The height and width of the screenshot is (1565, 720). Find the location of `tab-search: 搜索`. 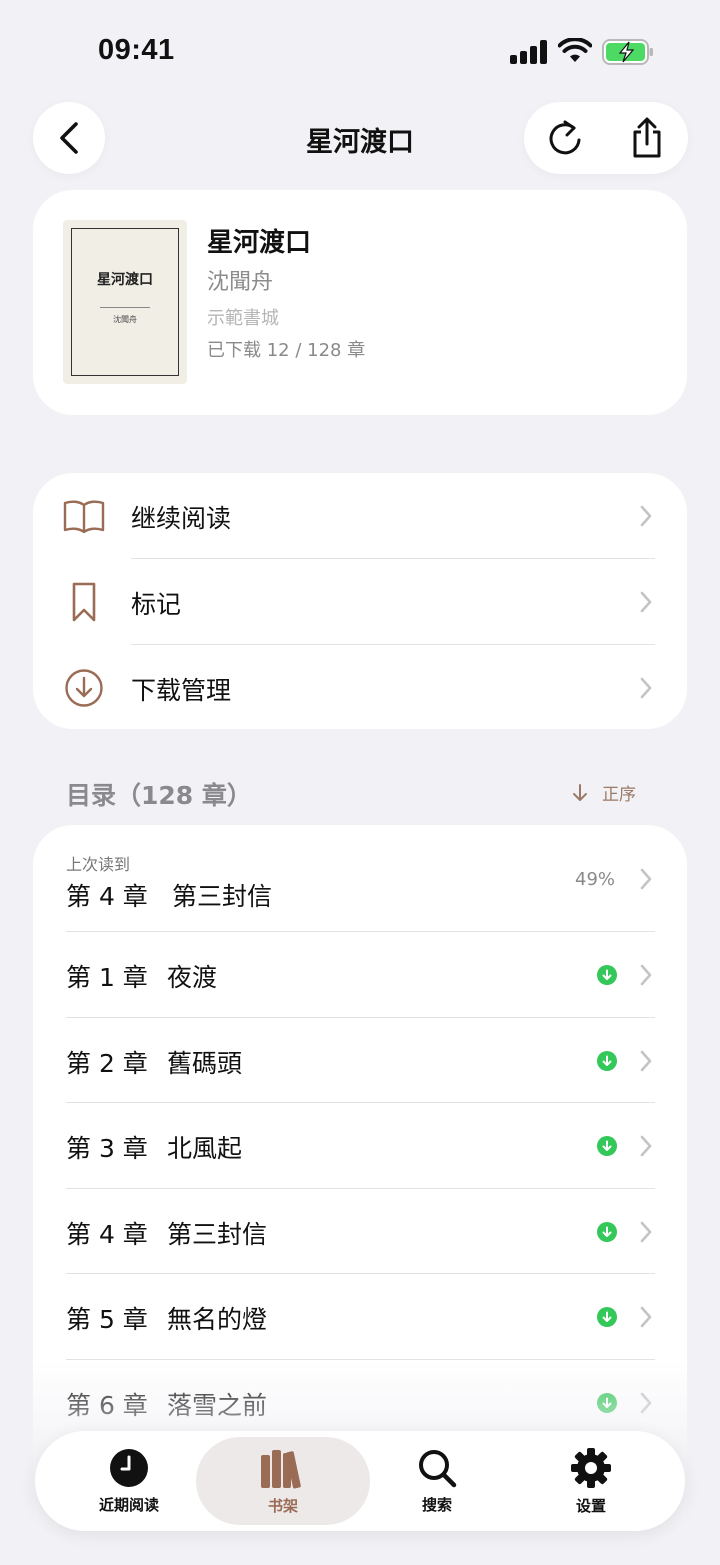

tab-search: 搜索 is located at coordinates (437, 1481).